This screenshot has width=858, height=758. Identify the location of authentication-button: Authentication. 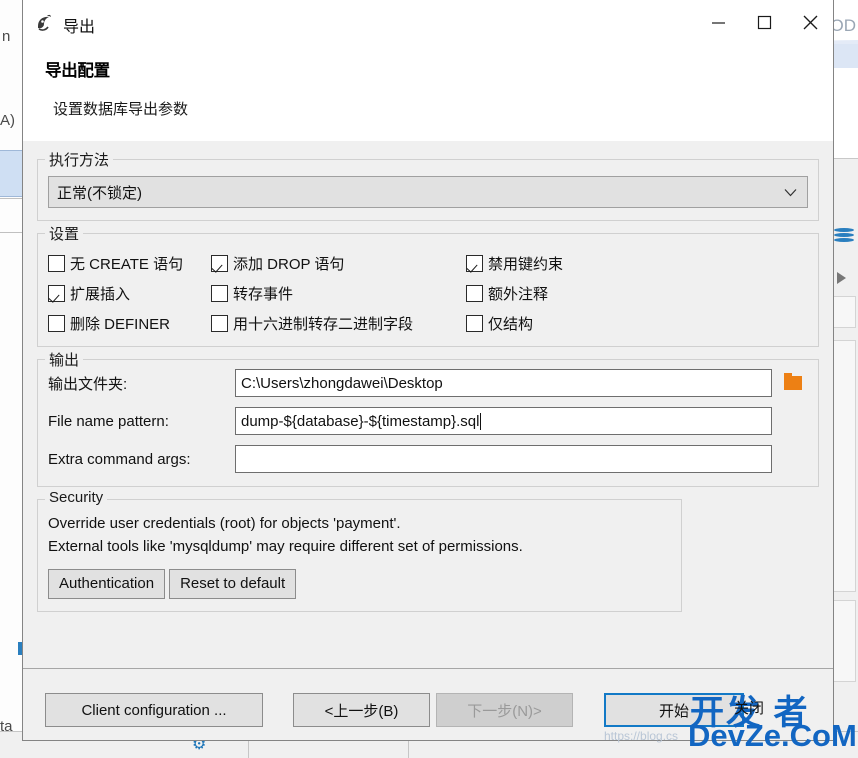
(107, 583).